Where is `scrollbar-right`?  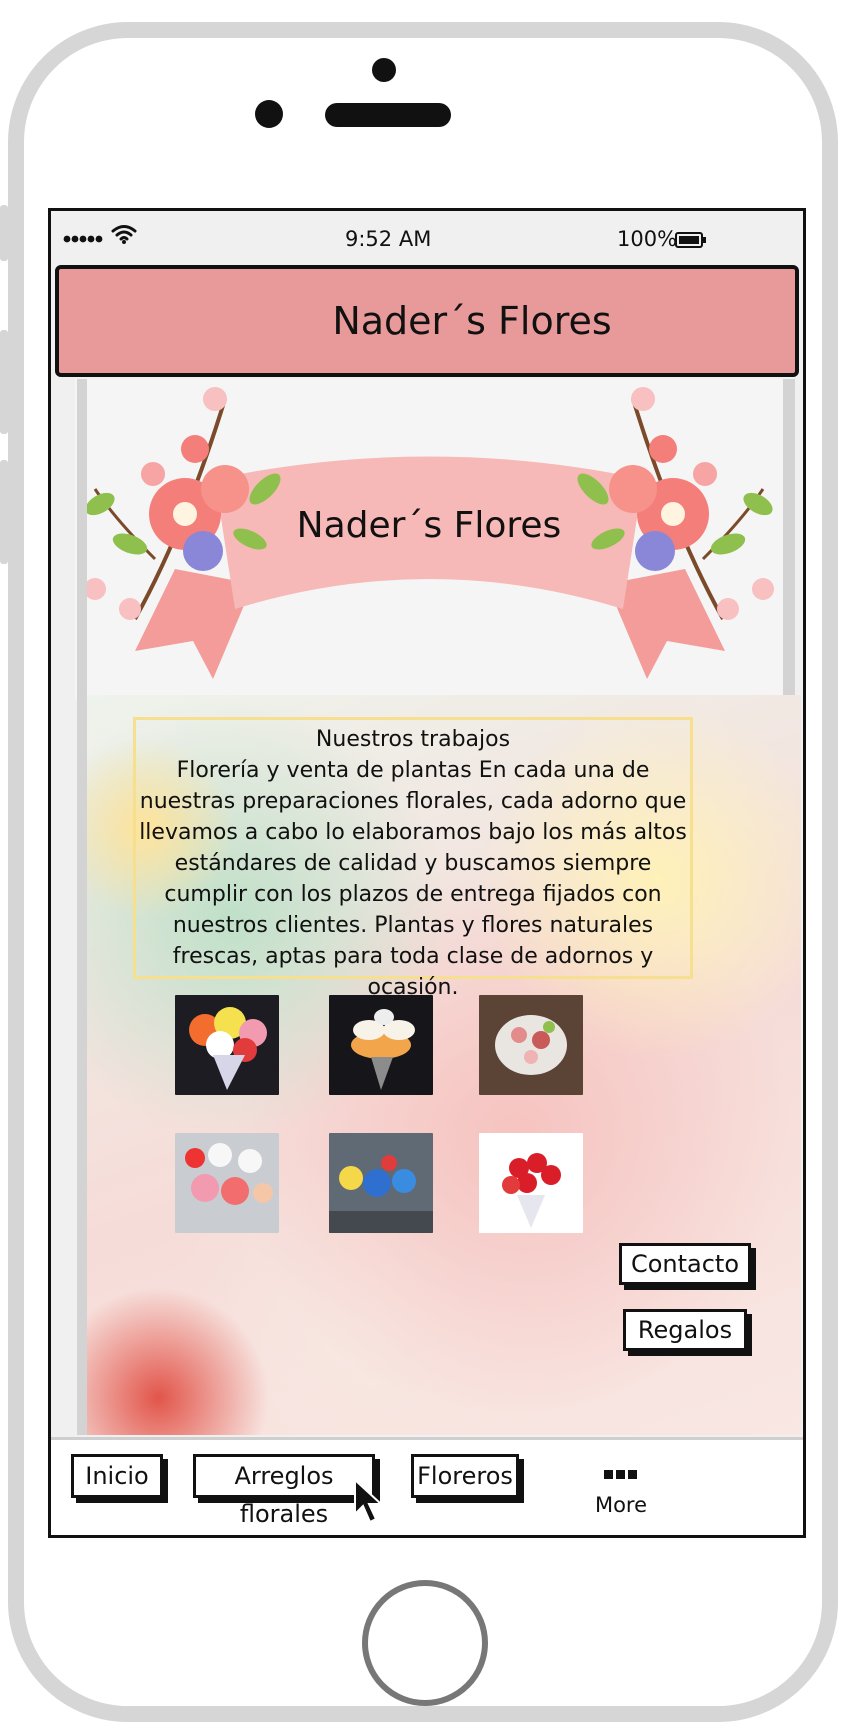
scrollbar-right is located at coordinates (789, 539).